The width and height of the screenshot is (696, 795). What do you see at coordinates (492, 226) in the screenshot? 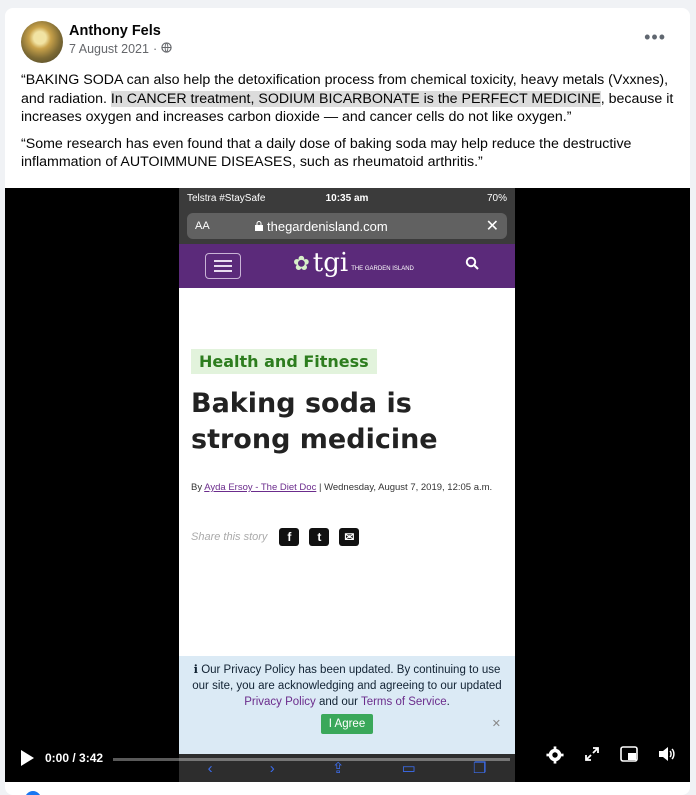
I see `close-icon: ✕` at bounding box center [492, 226].